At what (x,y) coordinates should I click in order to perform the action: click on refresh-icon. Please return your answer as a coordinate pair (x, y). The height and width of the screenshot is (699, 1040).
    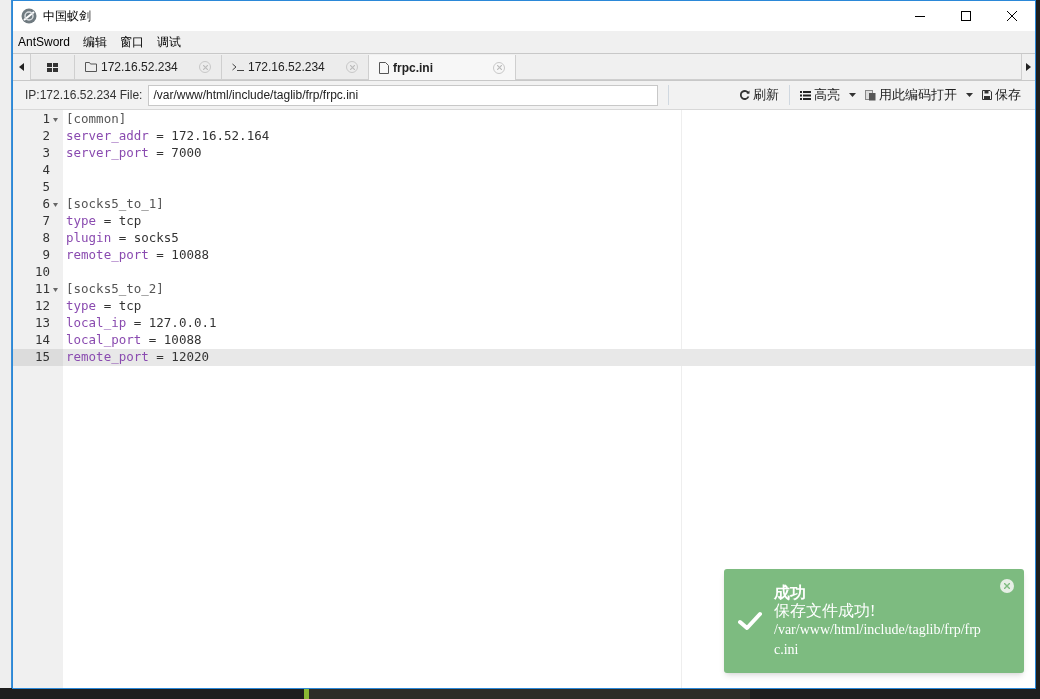
    Looking at the image, I should click on (745, 95).